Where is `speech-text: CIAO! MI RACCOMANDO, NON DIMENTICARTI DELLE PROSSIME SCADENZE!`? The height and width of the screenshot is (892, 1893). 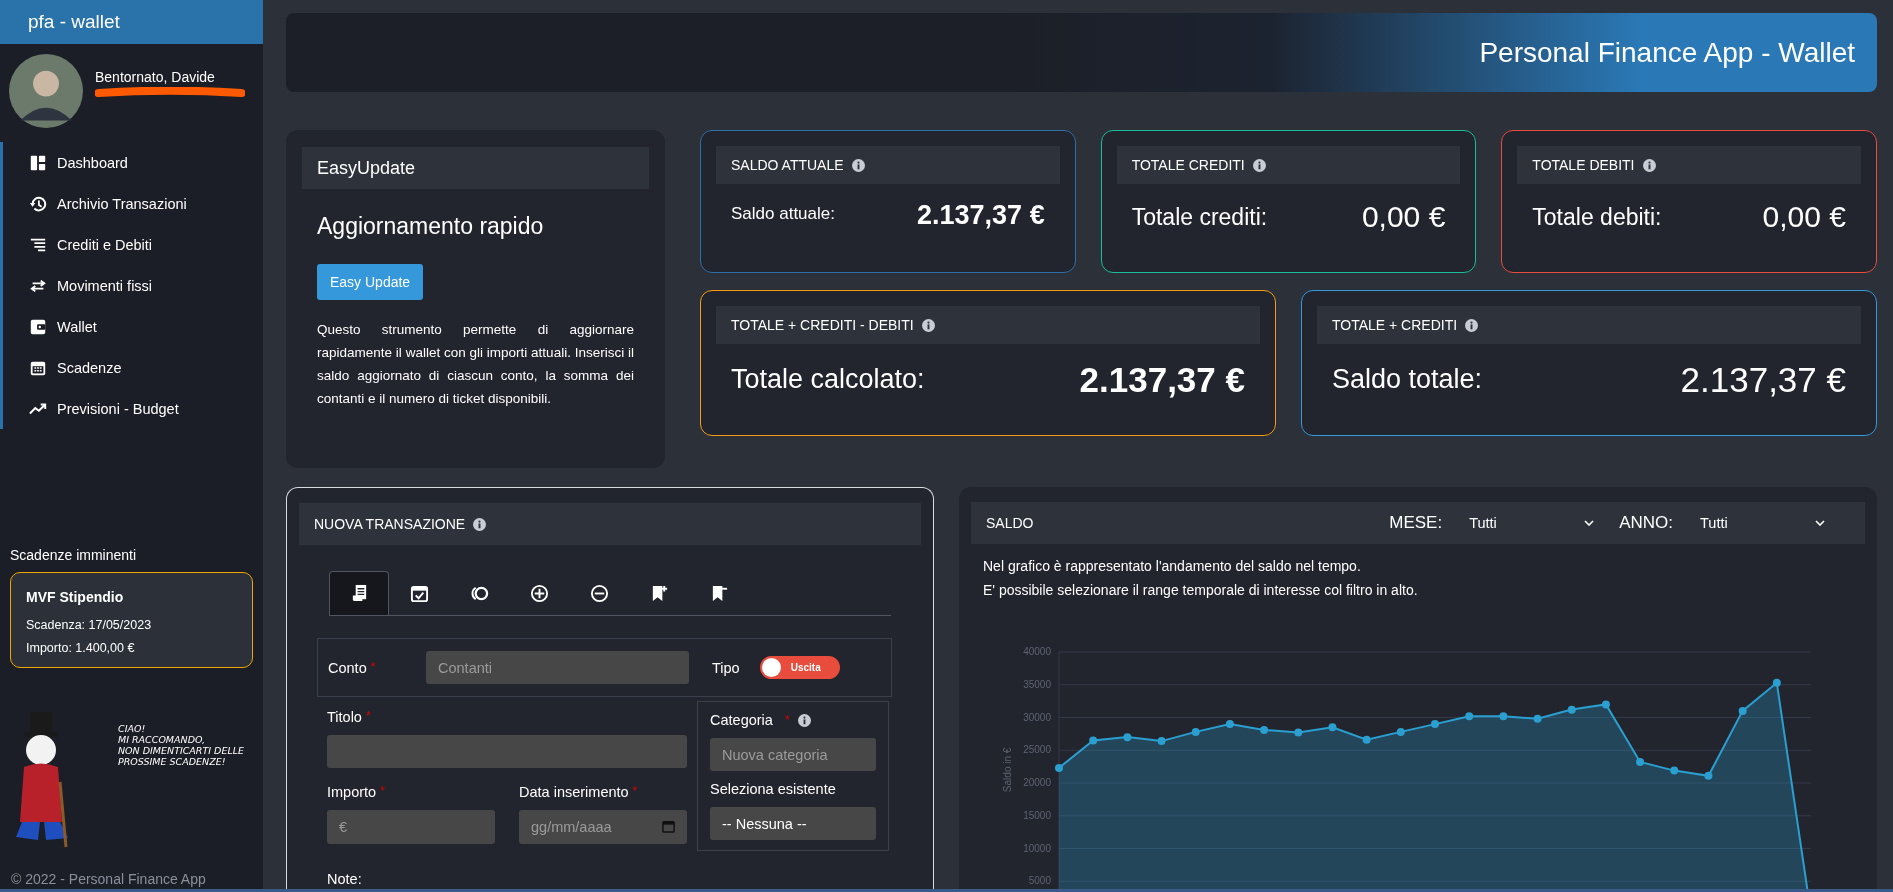
speech-text: CIAO! MI RACCOMANDO, NON DIMENTICARTI DELLE PROSSIME SCADENZE! is located at coordinates (181, 746).